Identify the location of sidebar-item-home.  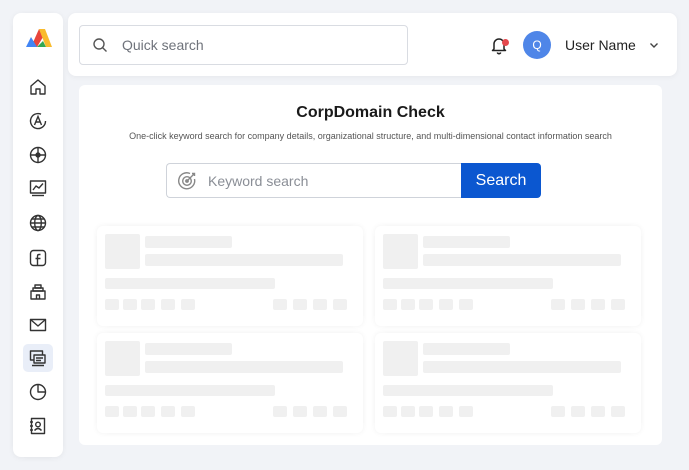
(38, 87).